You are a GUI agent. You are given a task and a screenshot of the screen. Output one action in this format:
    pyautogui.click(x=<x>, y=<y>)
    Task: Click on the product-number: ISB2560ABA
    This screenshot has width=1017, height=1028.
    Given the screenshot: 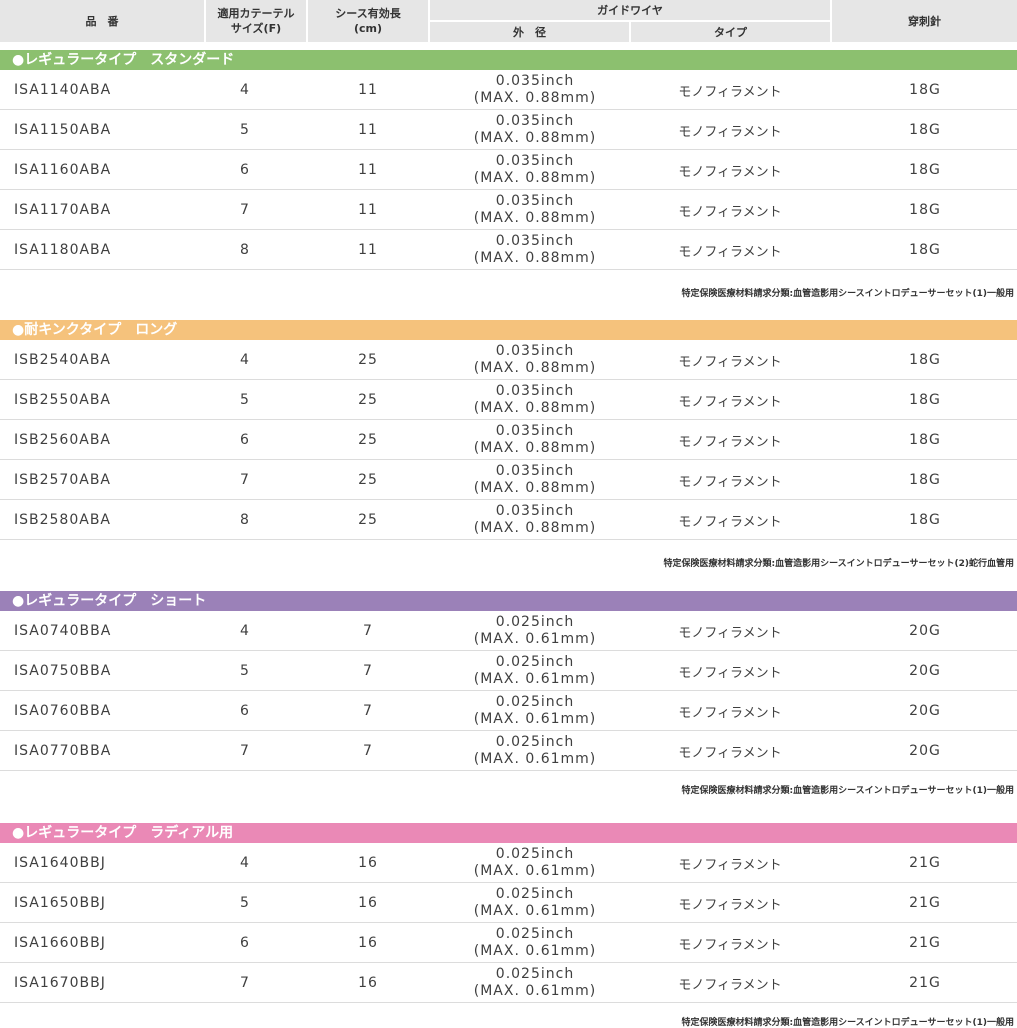 What is the action you would take?
    pyautogui.click(x=63, y=440)
    